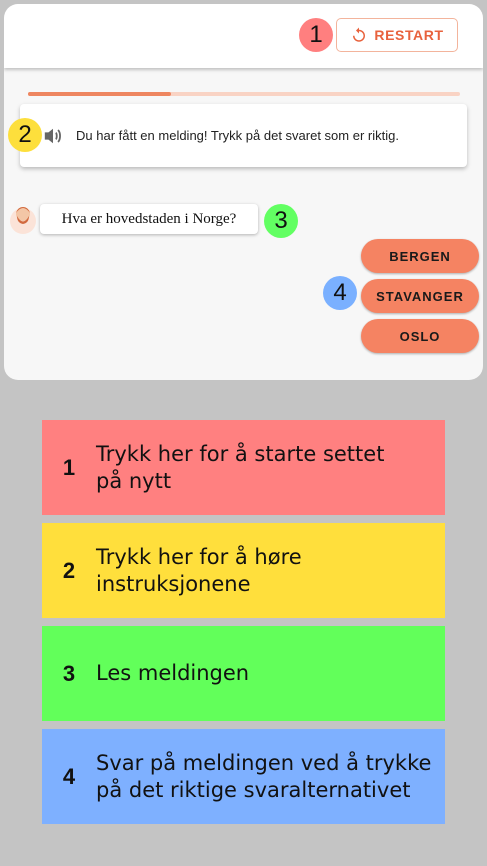 This screenshot has height=866, width=487. I want to click on legend-number: 2, so click(69, 570).